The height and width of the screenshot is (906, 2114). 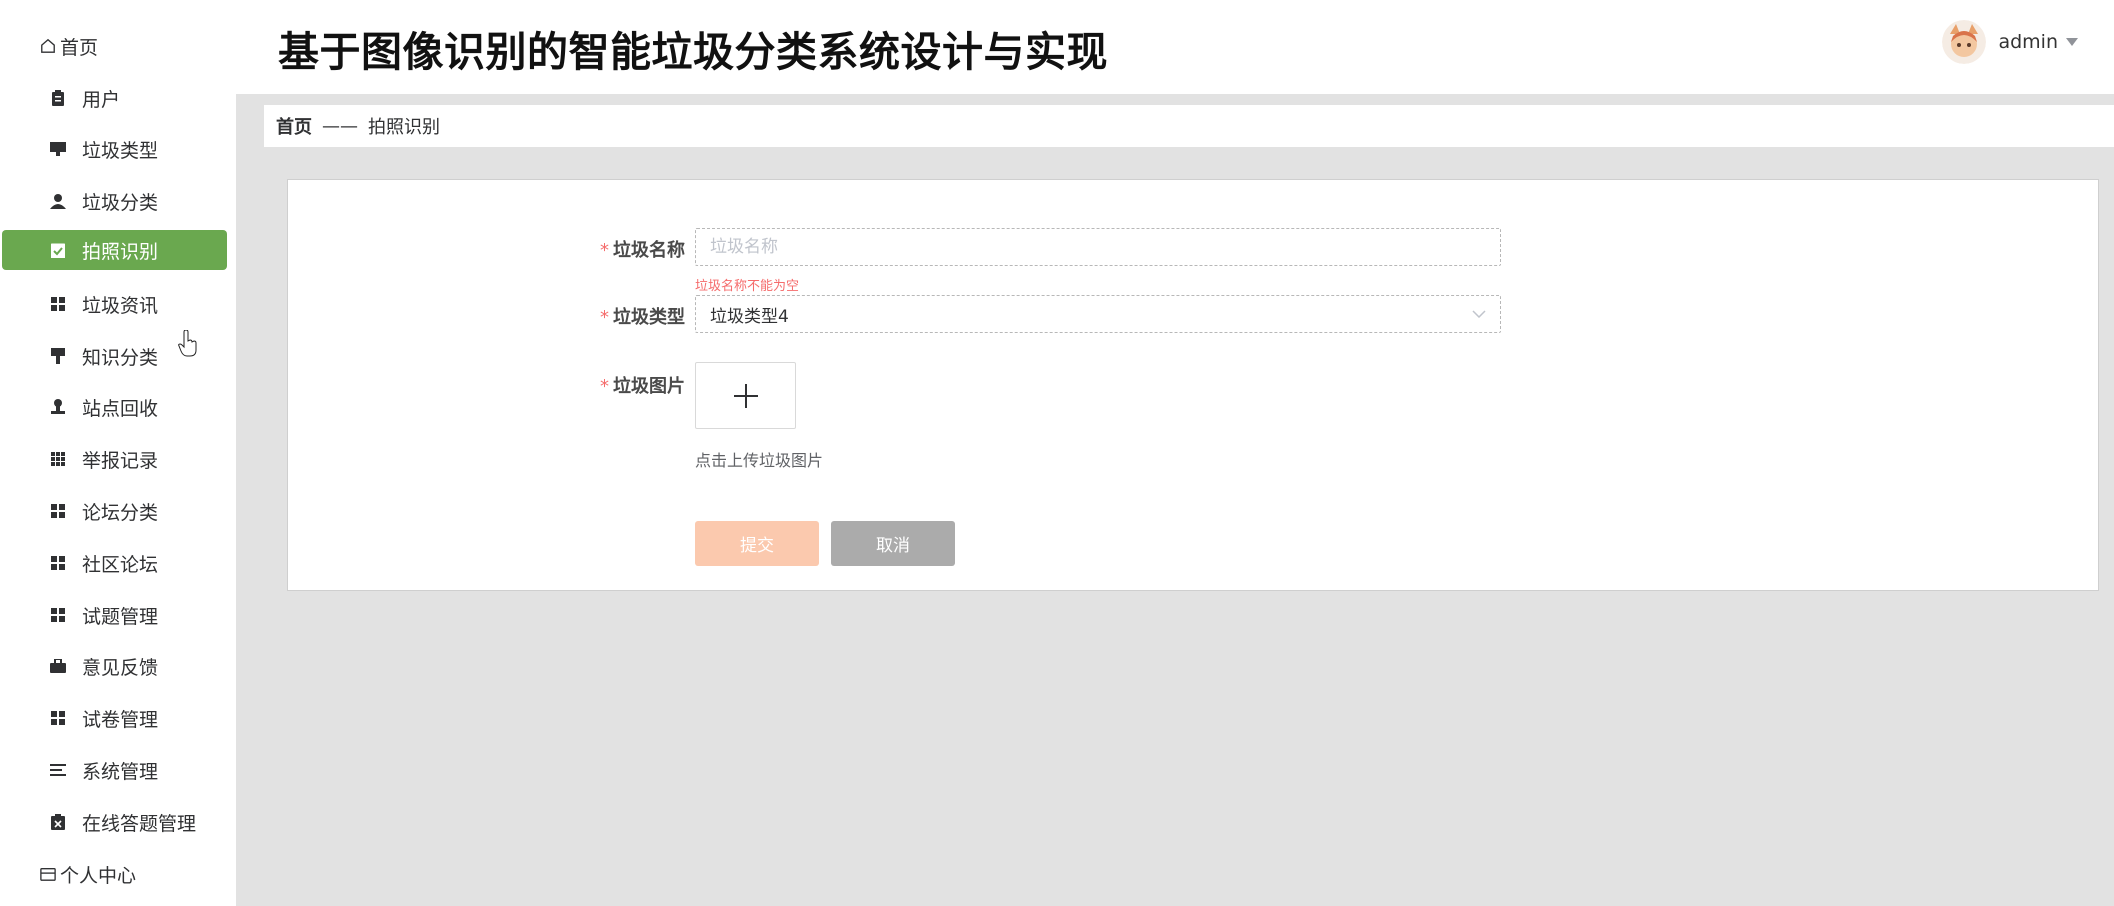 I want to click on garbage-image-label: * 垃圾图片, so click(x=642, y=386).